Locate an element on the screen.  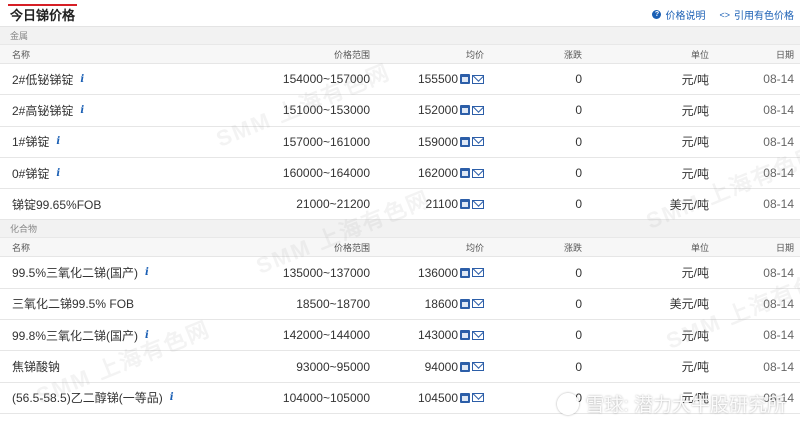
price-unit: 元/吨 is located at coordinates (695, 173).